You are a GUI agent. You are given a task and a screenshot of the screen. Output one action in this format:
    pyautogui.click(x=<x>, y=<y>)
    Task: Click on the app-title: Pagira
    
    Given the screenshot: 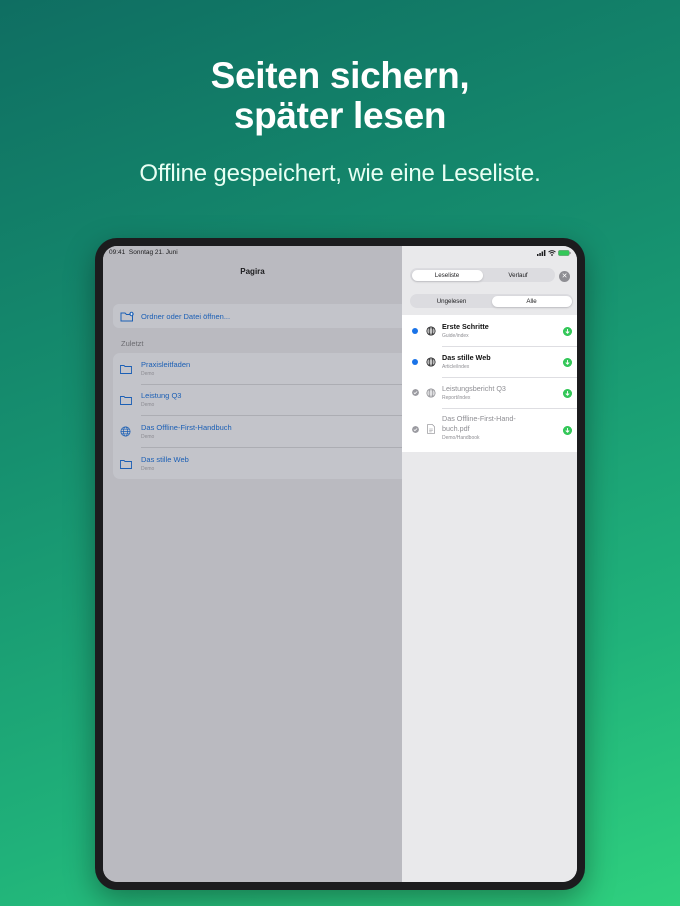 What is the action you would take?
    pyautogui.click(x=252, y=271)
    